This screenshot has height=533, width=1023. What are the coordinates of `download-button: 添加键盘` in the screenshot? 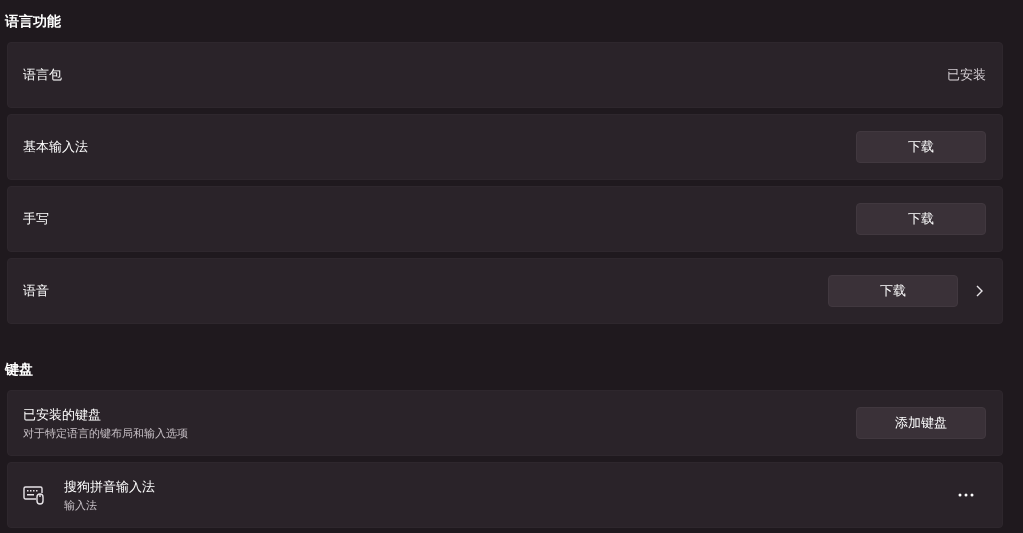 It's located at (921, 423).